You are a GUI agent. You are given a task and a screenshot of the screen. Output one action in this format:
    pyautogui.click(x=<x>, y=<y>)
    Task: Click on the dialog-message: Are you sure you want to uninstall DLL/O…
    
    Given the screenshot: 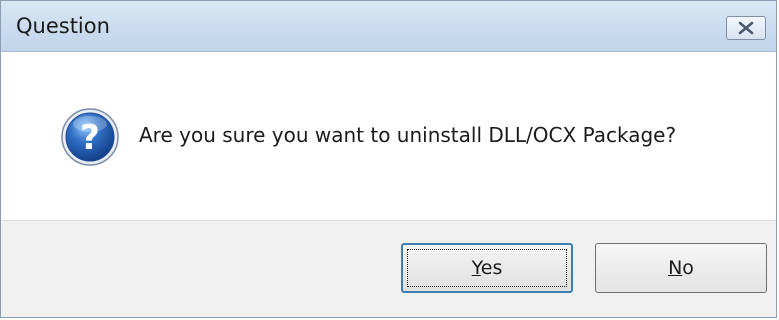 What is the action you would take?
    pyautogui.click(x=408, y=135)
    